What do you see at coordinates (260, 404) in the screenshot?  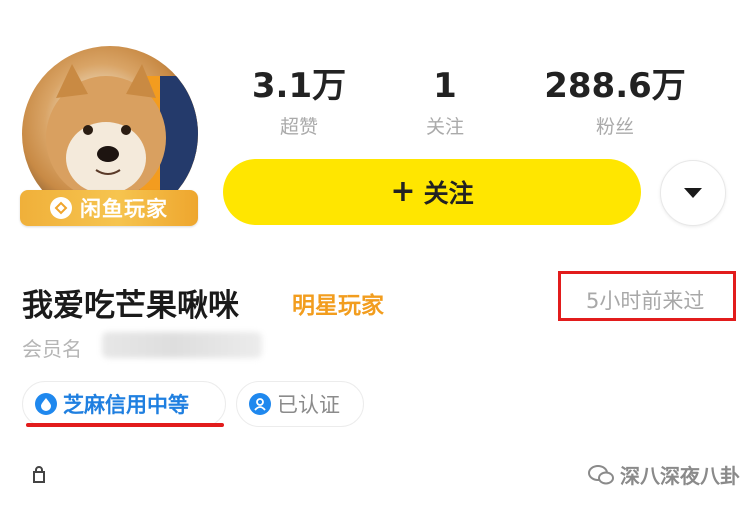 I see `verified-icon` at bounding box center [260, 404].